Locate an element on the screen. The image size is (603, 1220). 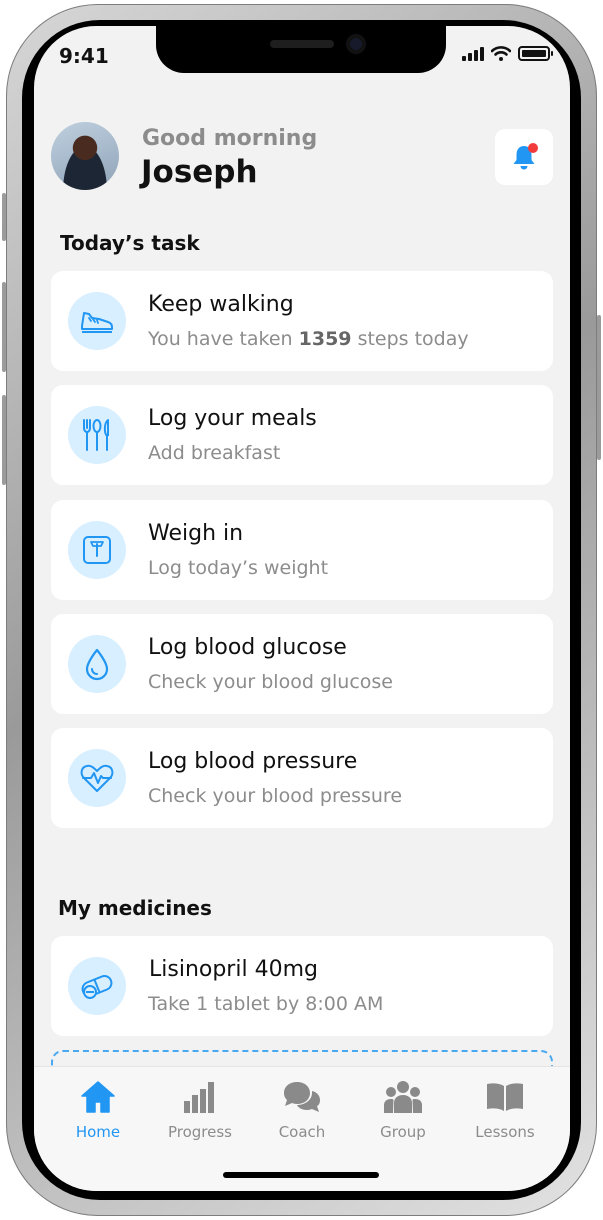
tab-group: Group is located at coordinates (403, 1112).